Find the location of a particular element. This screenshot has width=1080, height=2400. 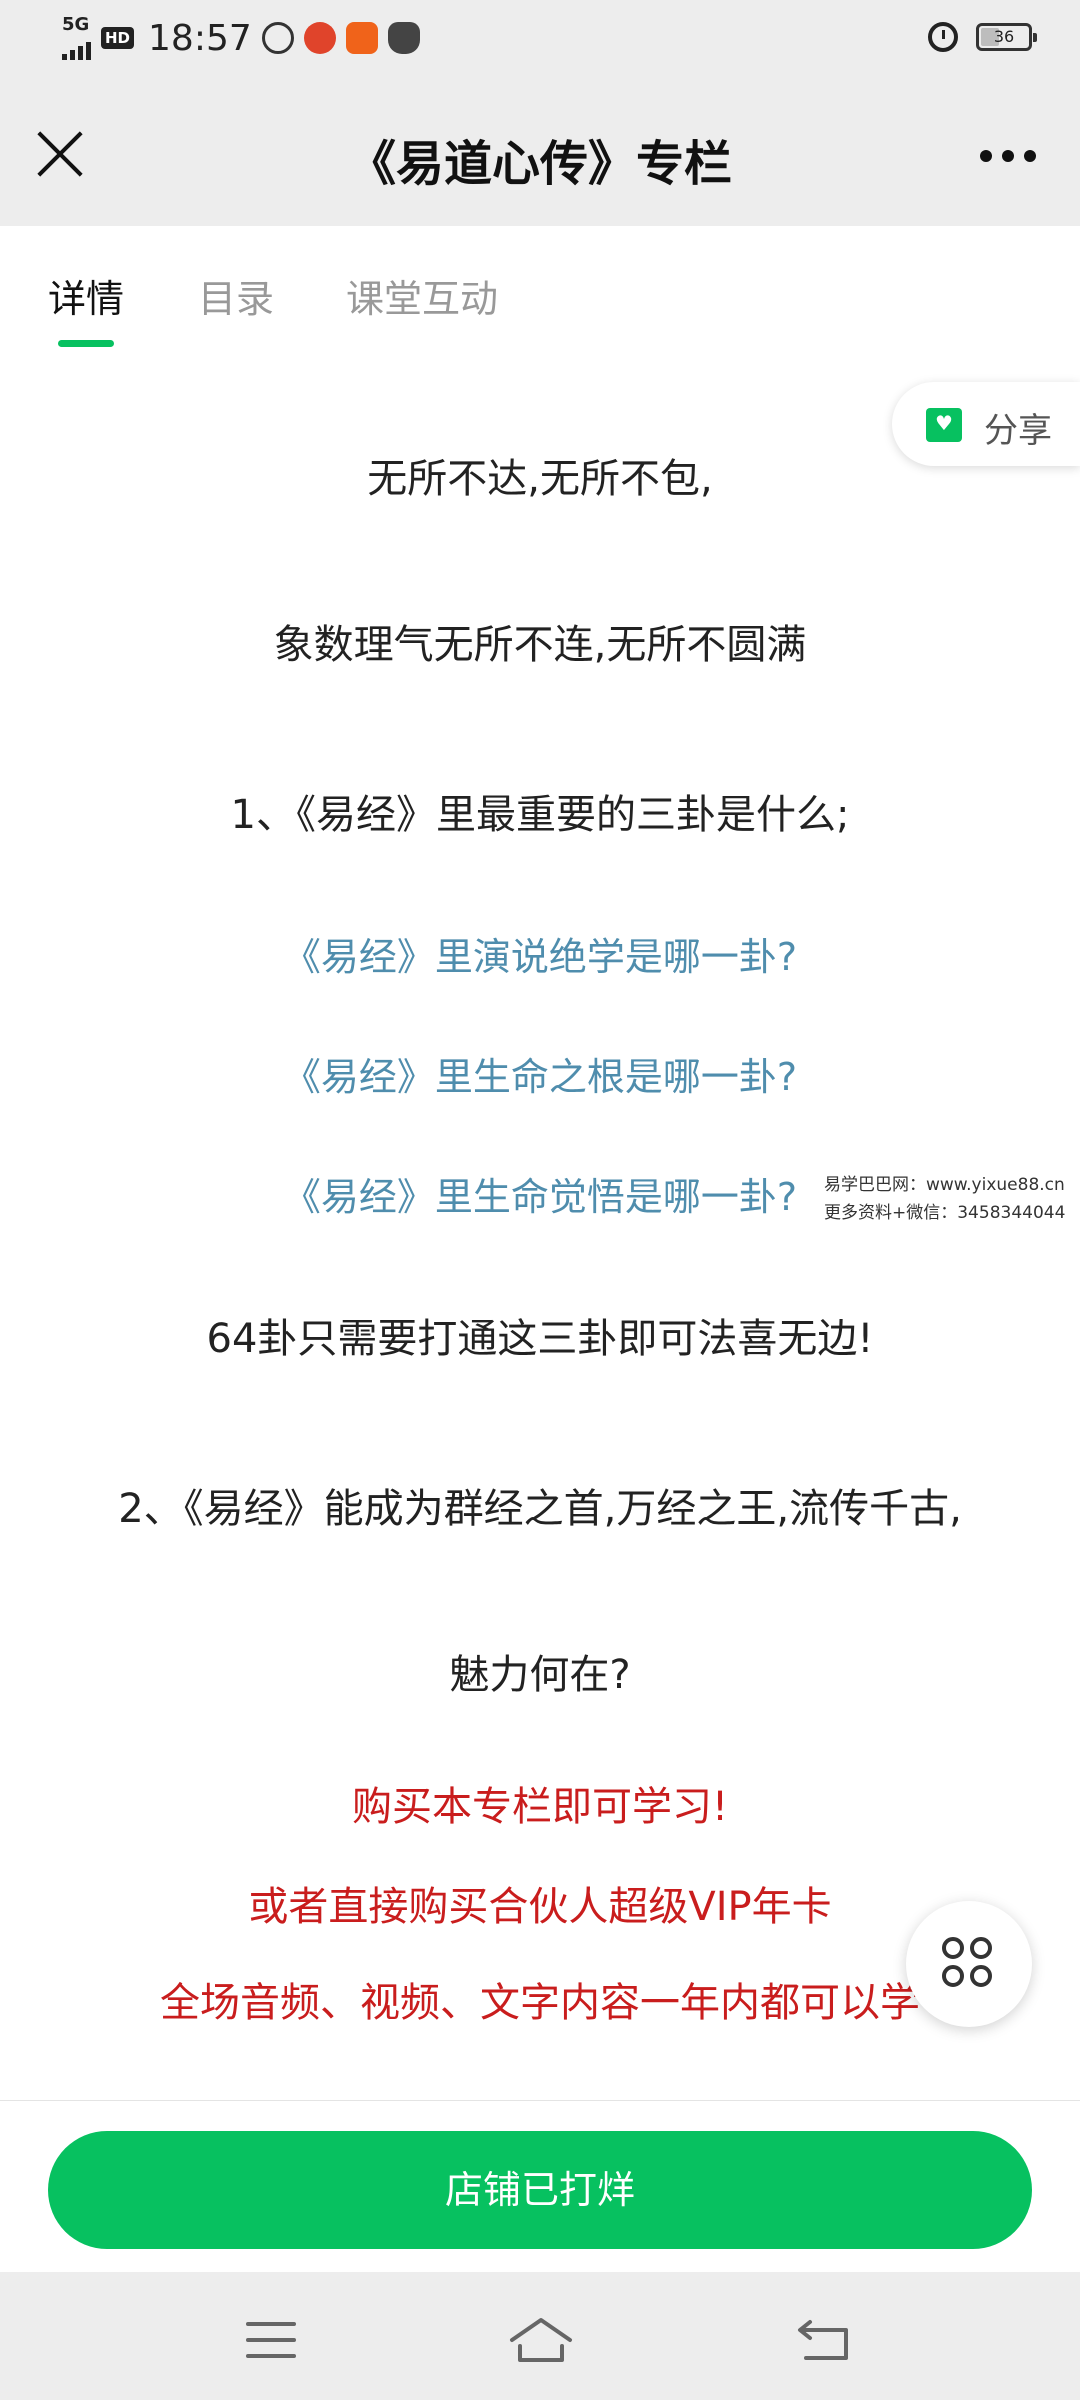

pumpkin-app-icon is located at coordinates (319, 38).